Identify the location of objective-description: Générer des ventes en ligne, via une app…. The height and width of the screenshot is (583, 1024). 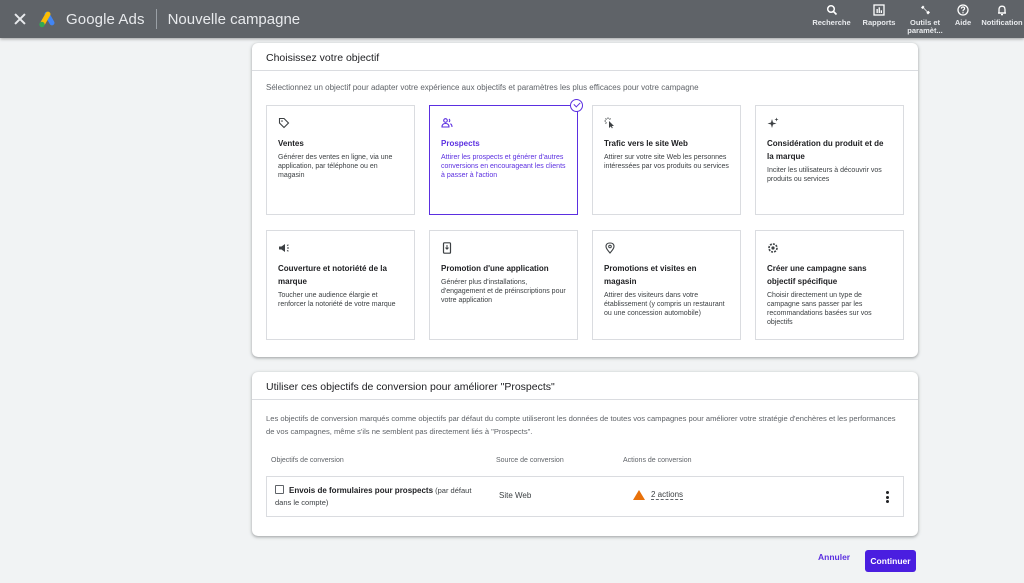
(335, 166).